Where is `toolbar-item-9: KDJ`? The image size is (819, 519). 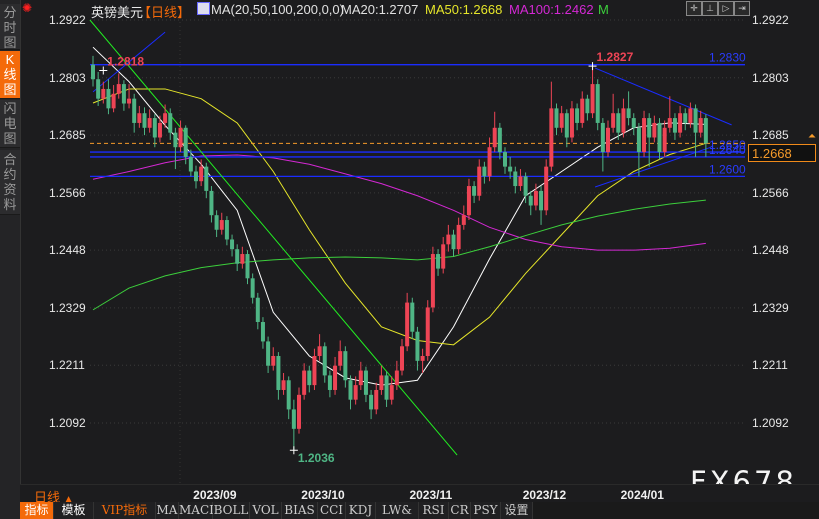
toolbar-item-9: KDJ is located at coordinates (361, 510).